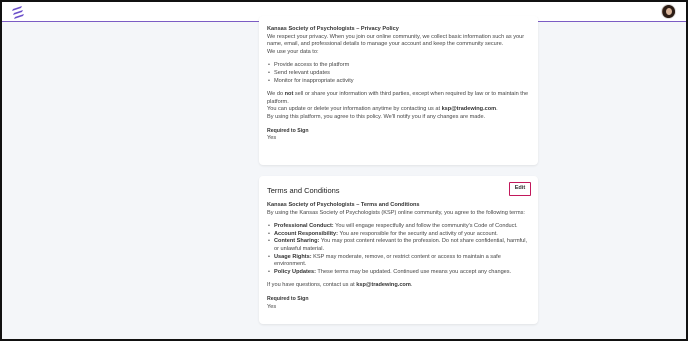 This screenshot has width=688, height=341. What do you see at coordinates (399, 82) in the screenshot?
I see `list-item: Monitor for inappropriate activity` at bounding box center [399, 82].